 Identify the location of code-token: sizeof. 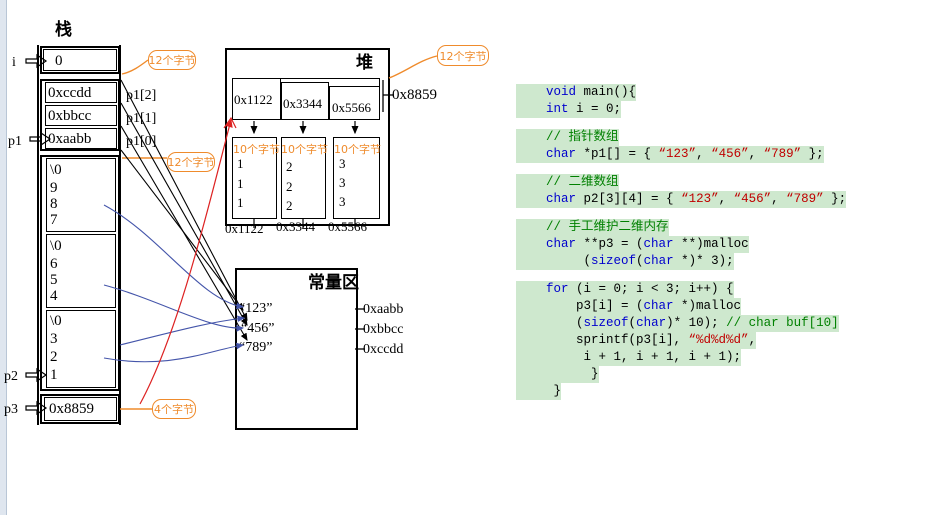
(606, 323).